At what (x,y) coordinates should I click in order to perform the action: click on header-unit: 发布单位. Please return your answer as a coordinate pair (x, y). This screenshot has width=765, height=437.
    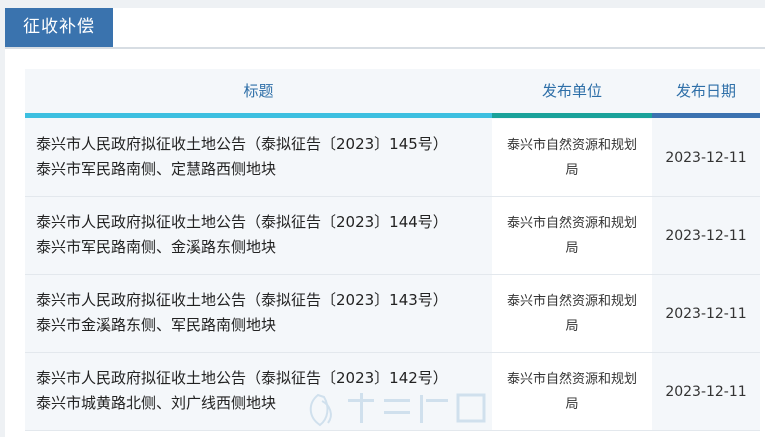
    Looking at the image, I should click on (571, 91).